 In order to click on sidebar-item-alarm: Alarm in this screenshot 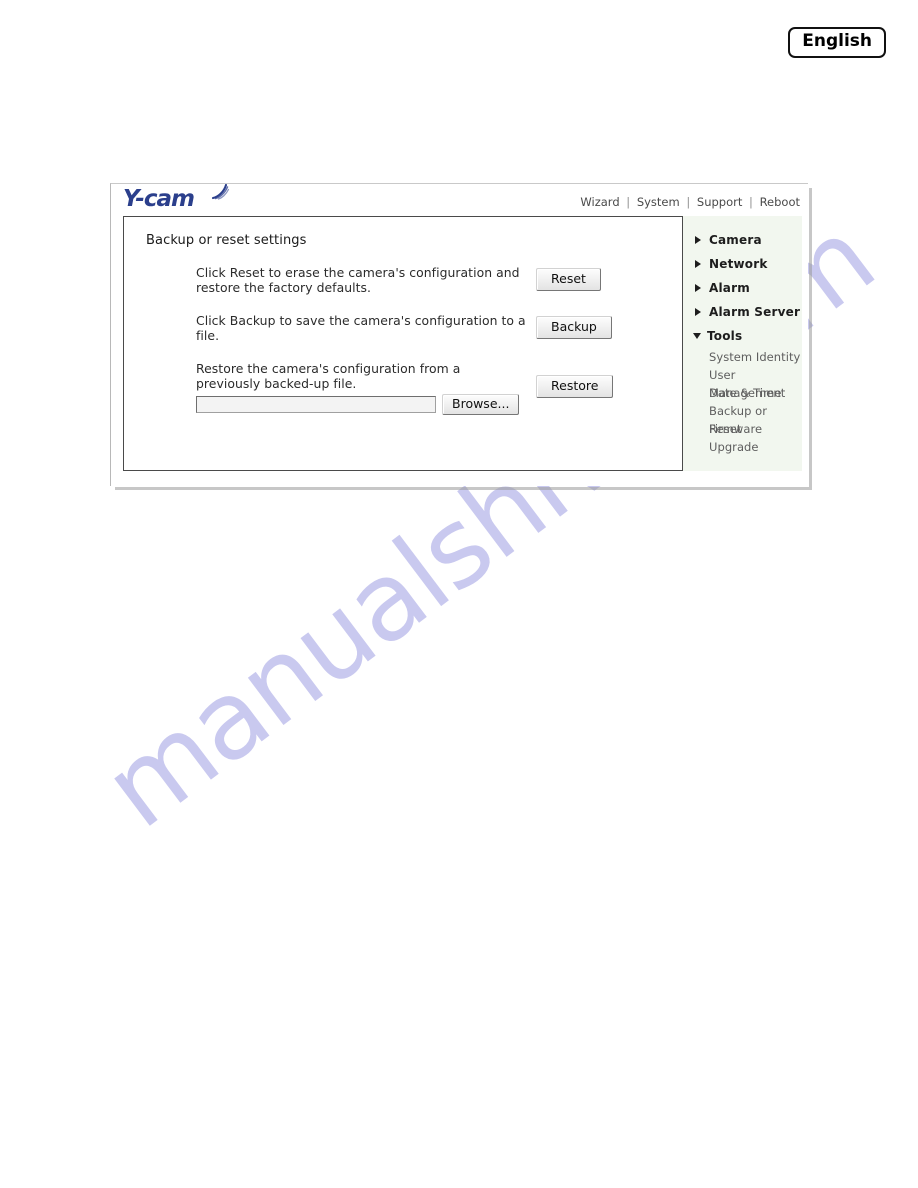, I will do `click(747, 288)`.